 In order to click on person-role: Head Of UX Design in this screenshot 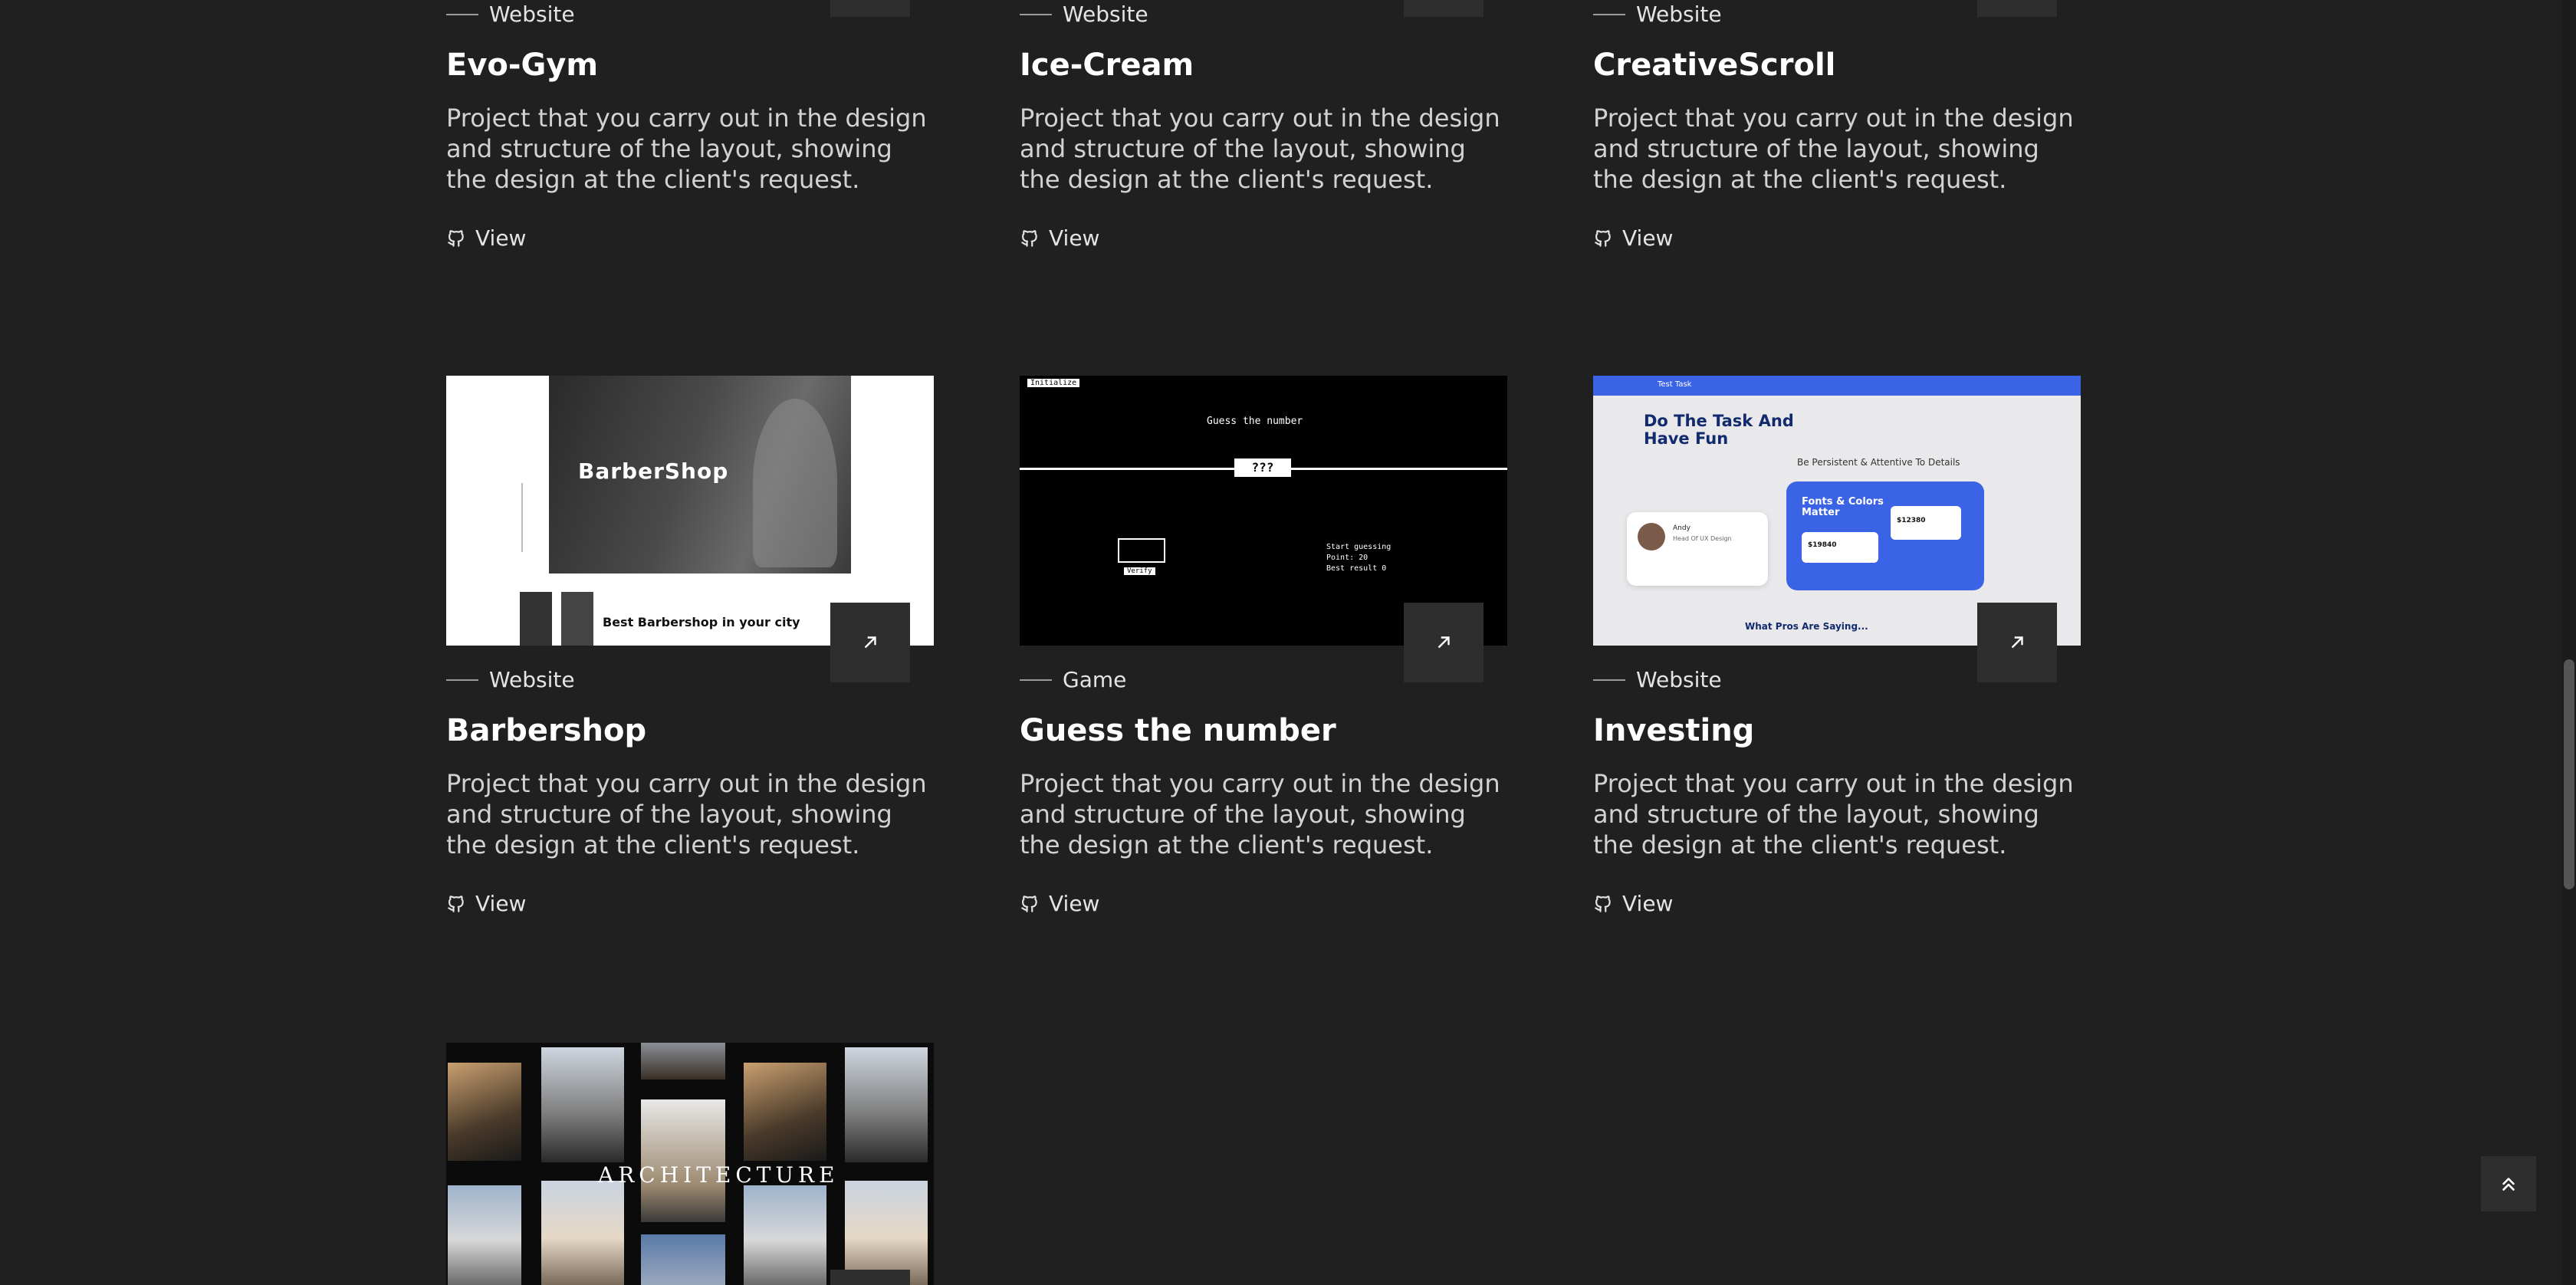, I will do `click(1703, 538)`.